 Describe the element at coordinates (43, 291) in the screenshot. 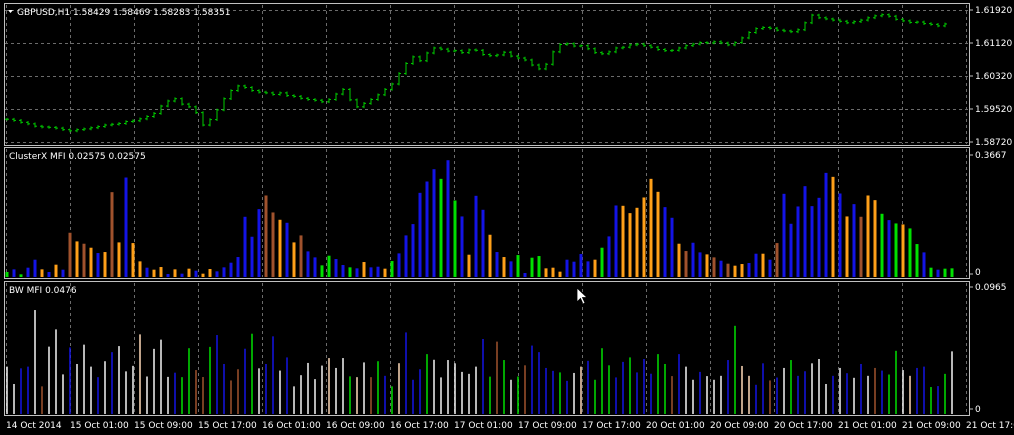

I see `bwmfi-panel-title: BW MFI 0.0476` at that location.